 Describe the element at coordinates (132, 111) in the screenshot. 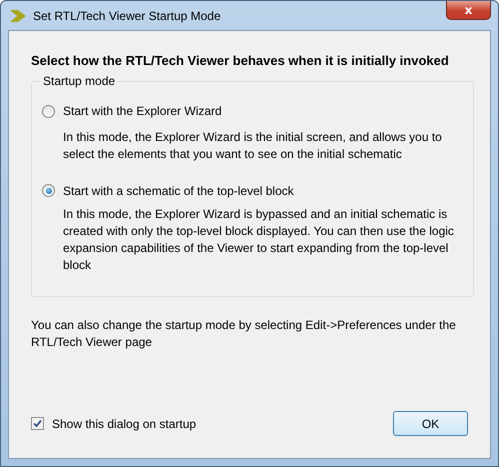

I see `radio-option: Start with the Explorer Wizard` at that location.